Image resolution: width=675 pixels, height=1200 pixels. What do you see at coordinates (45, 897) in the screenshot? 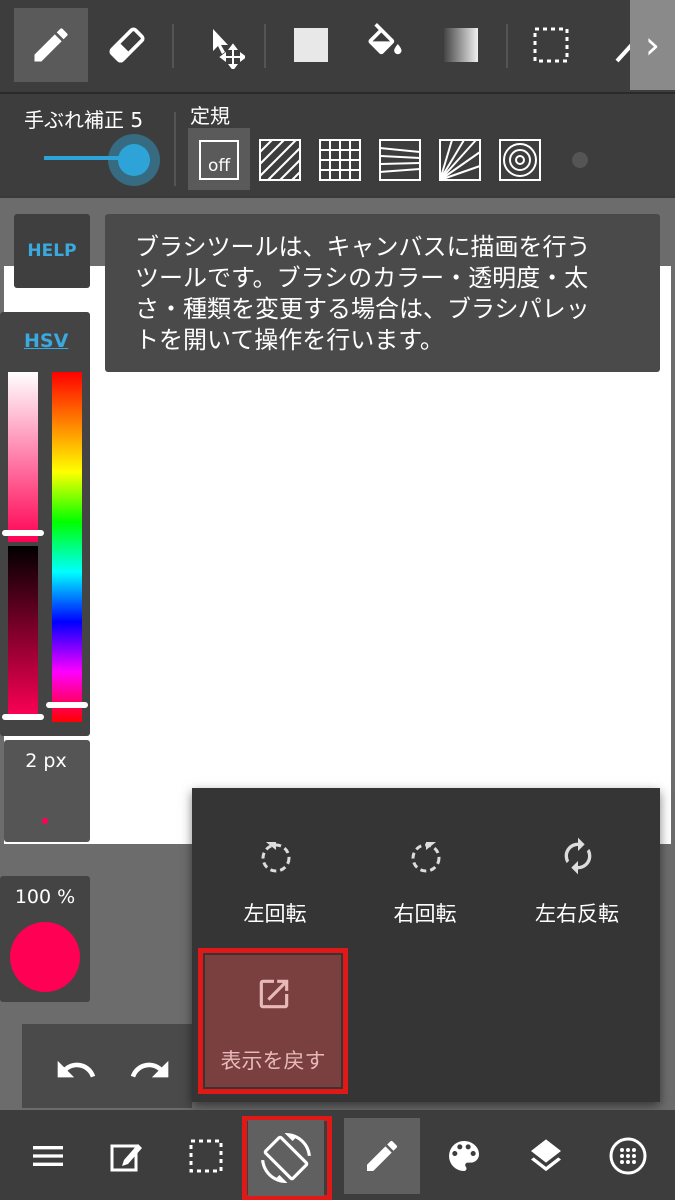
I see `opacity-value: 100 %` at bounding box center [45, 897].